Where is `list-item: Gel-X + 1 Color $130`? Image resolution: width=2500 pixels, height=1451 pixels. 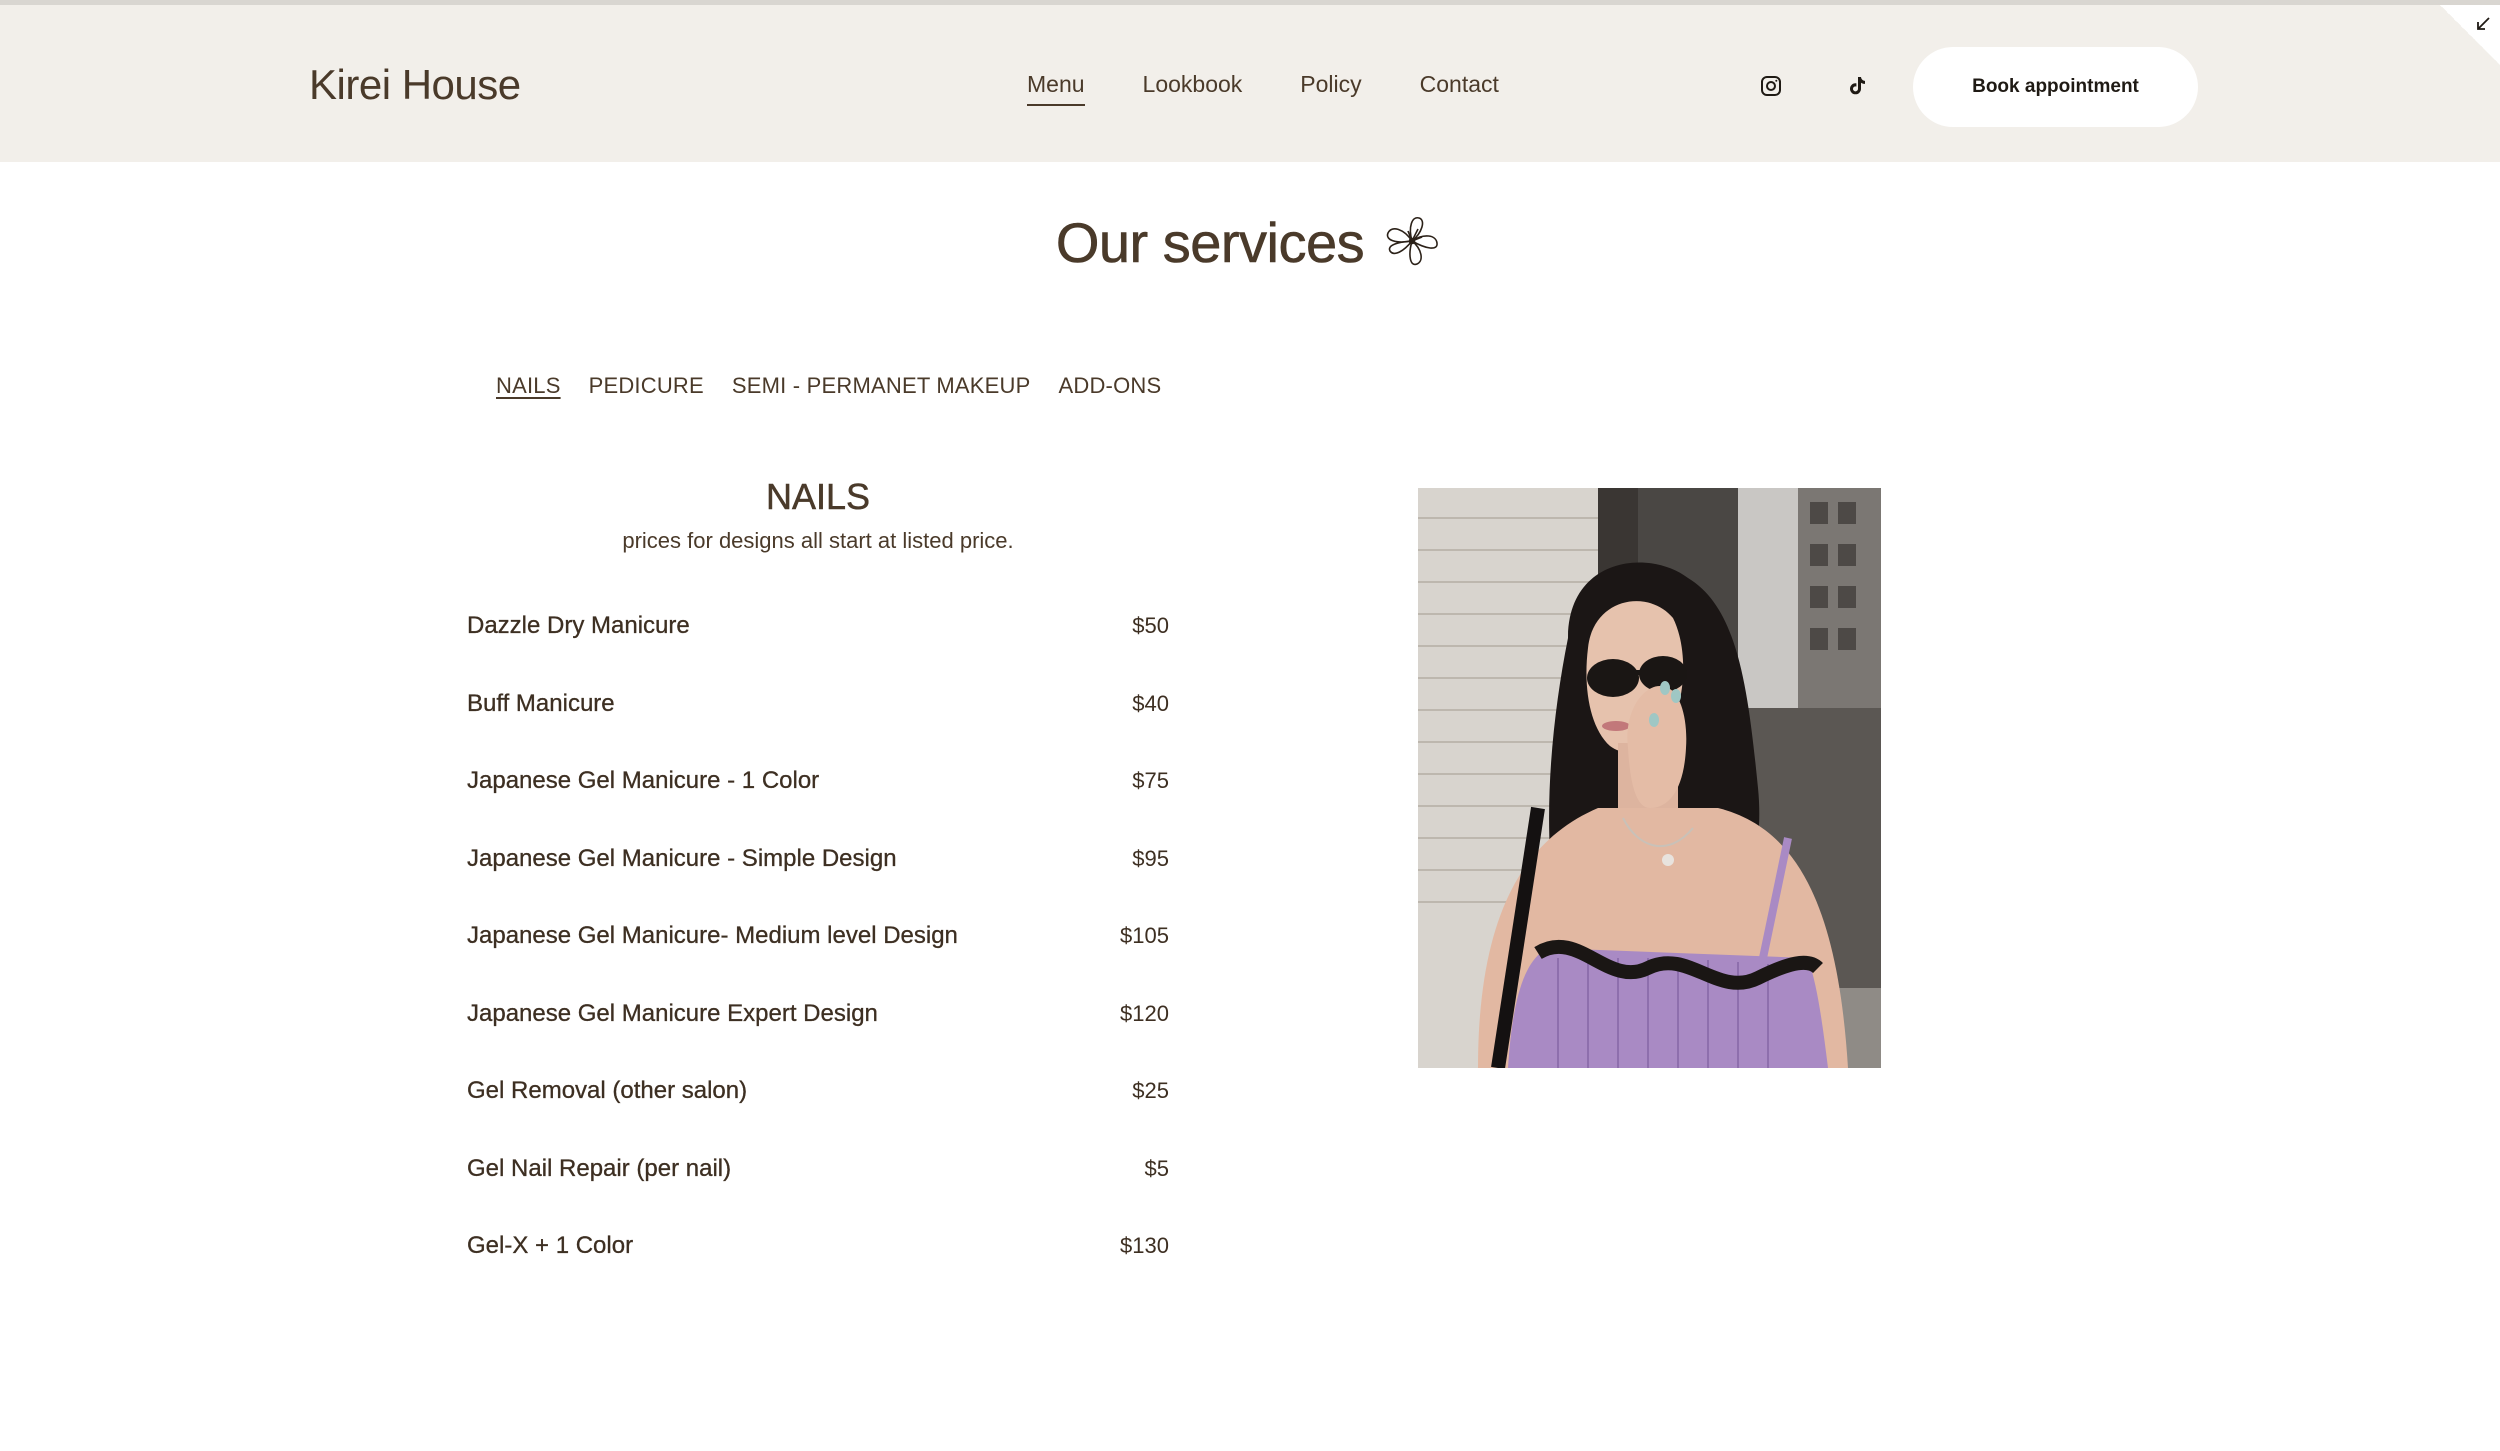
list-item: Gel-X + 1 Color $130 is located at coordinates (818, 1271).